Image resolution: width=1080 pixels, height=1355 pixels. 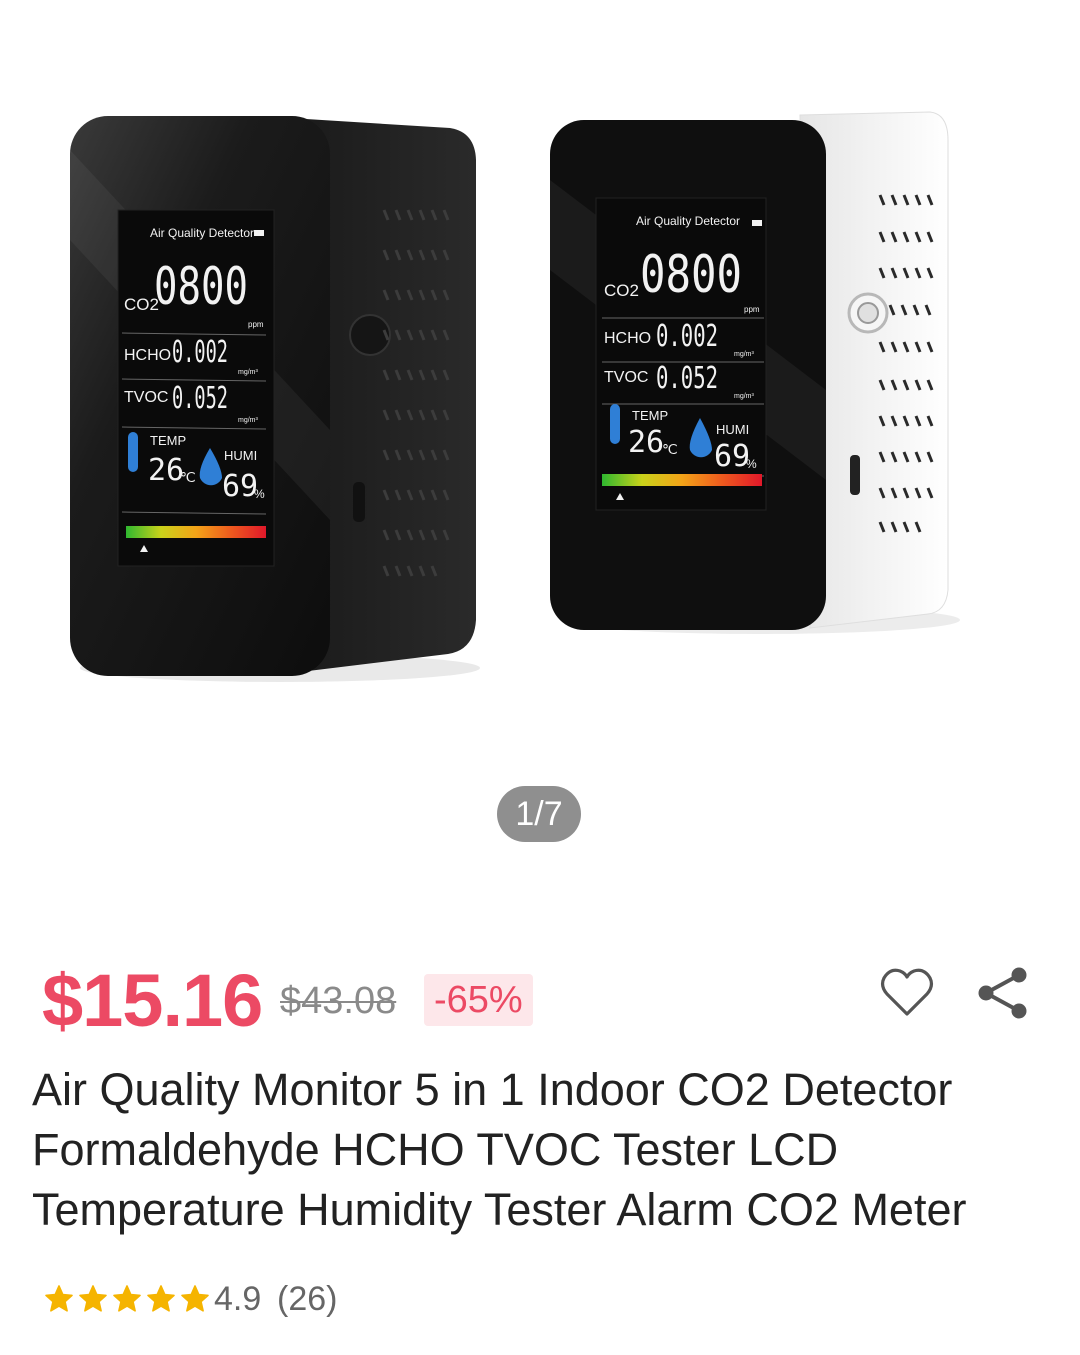 I want to click on share-icon, so click(x=1002, y=993).